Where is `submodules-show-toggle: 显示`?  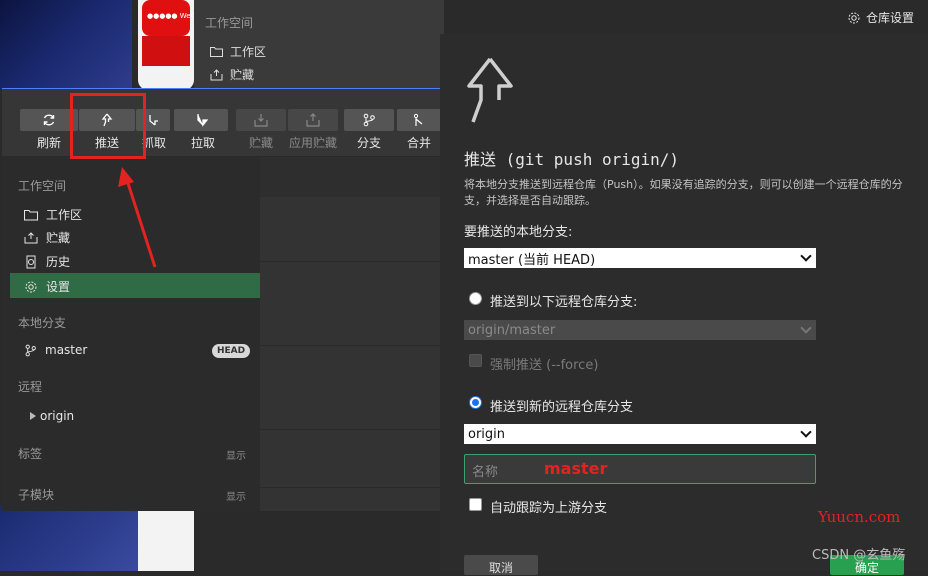 submodules-show-toggle: 显示 is located at coordinates (236, 495).